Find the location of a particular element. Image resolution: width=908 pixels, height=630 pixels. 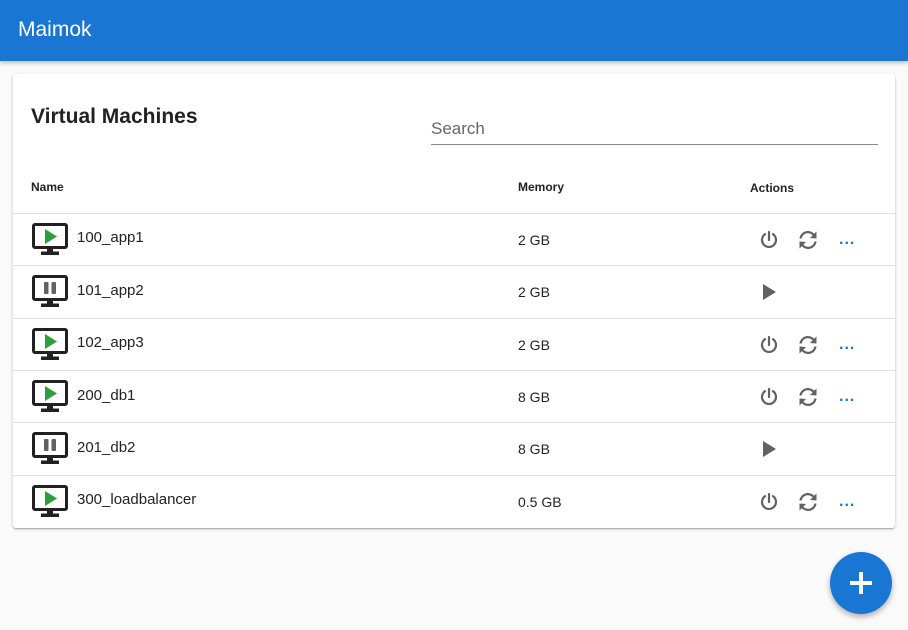

vm-name: 102_app3 is located at coordinates (110, 342).